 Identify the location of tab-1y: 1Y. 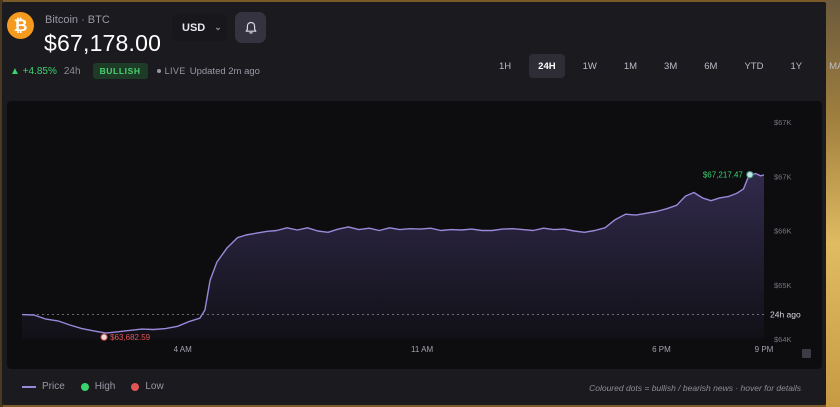
(796, 66).